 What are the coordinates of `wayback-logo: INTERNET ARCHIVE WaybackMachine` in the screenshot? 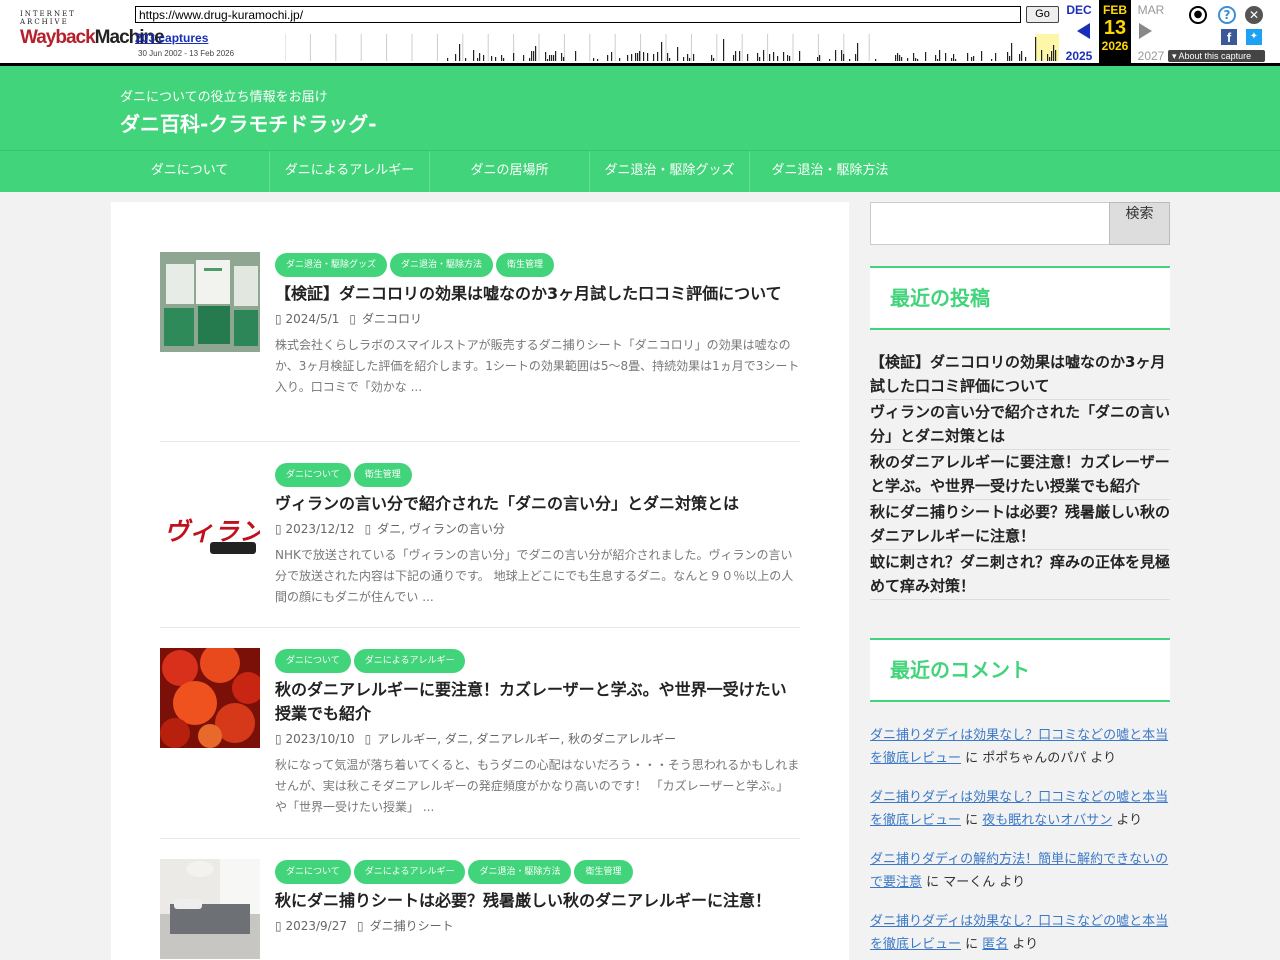 It's located at (92, 29).